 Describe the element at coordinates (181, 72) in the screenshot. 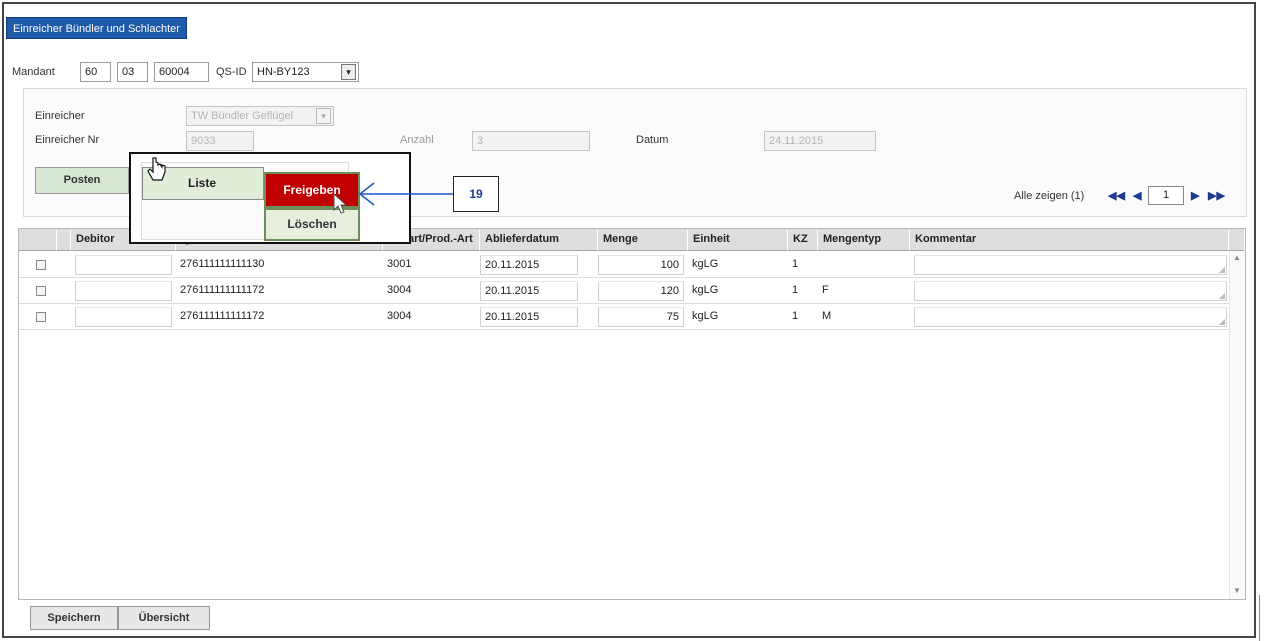

I see `mandant-field-3: 60004` at that location.